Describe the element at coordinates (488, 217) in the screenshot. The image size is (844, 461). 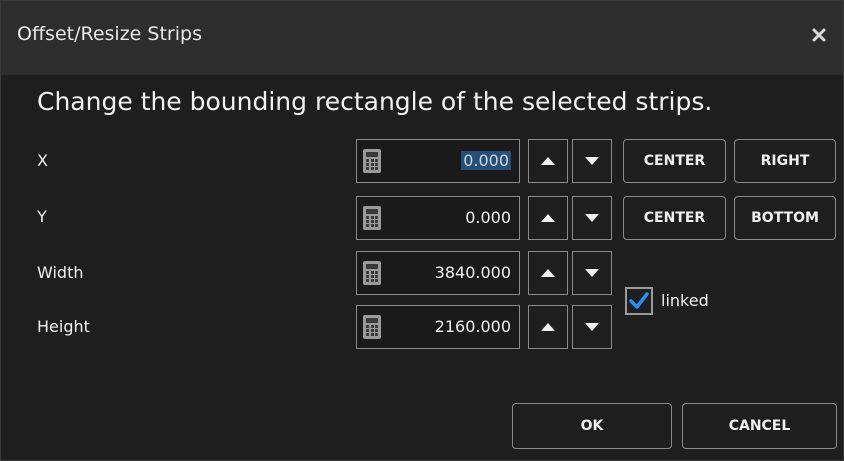
I see `y-value: 0.000` at that location.